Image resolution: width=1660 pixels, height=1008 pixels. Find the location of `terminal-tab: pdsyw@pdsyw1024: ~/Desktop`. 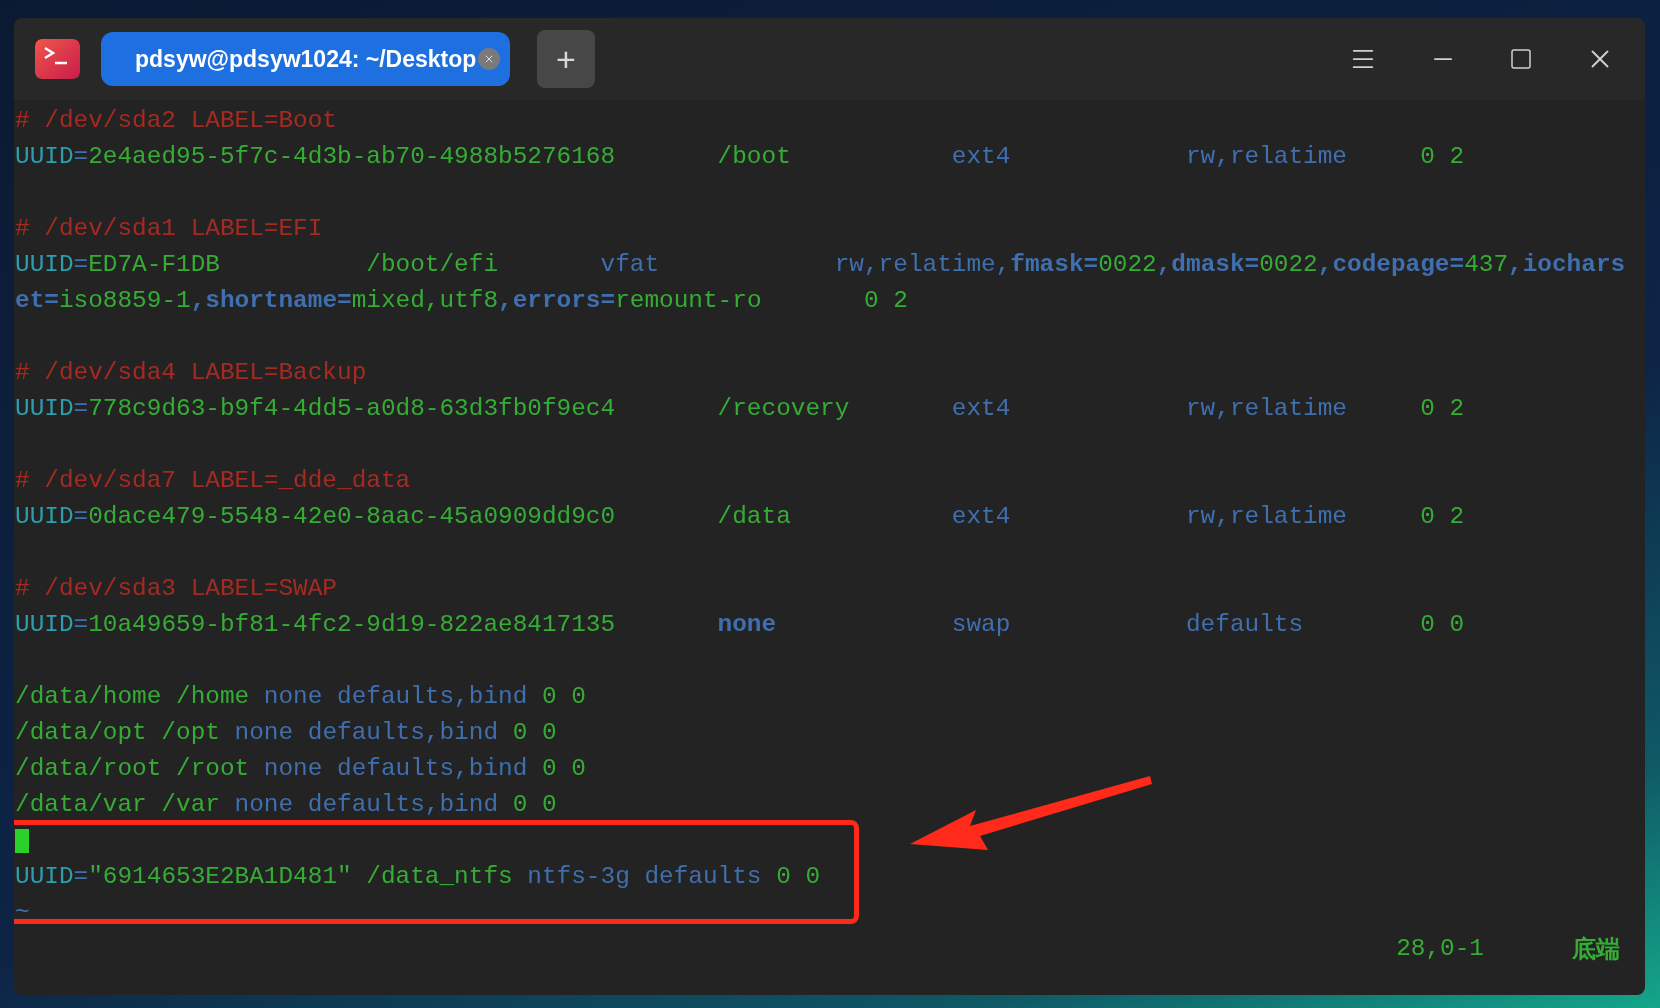

terminal-tab: pdsyw@pdsyw1024: ~/Desktop is located at coordinates (305, 59).